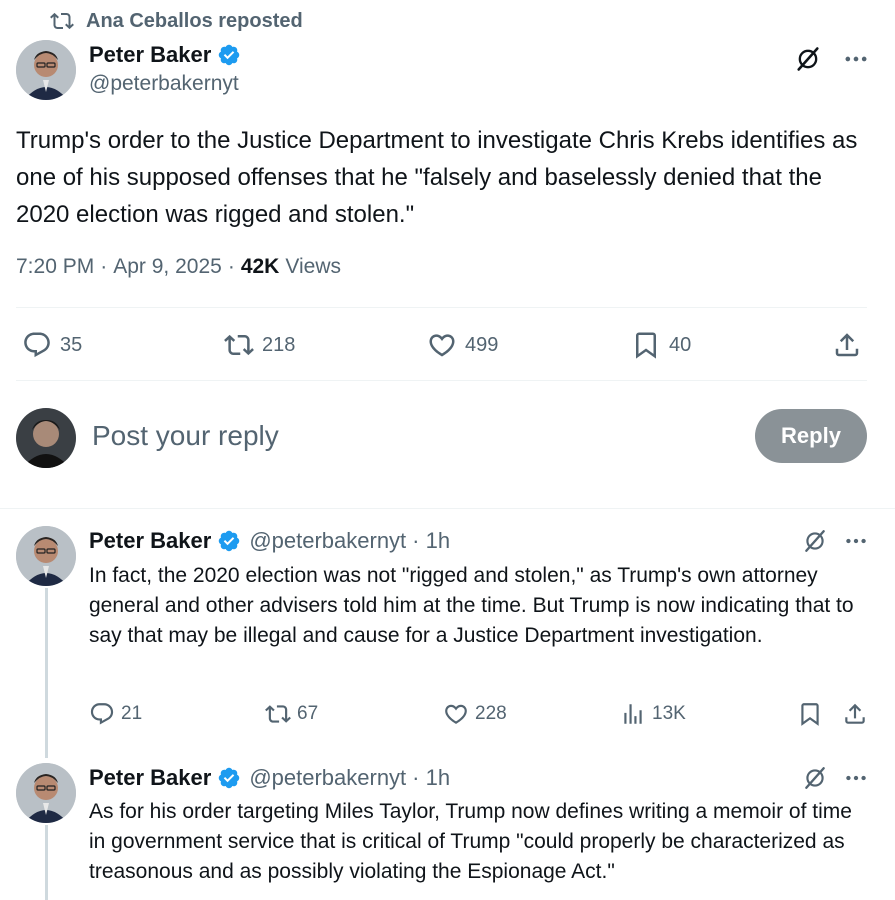 Image resolution: width=895 pixels, height=900 pixels. I want to click on like-count: 228, so click(491, 713).